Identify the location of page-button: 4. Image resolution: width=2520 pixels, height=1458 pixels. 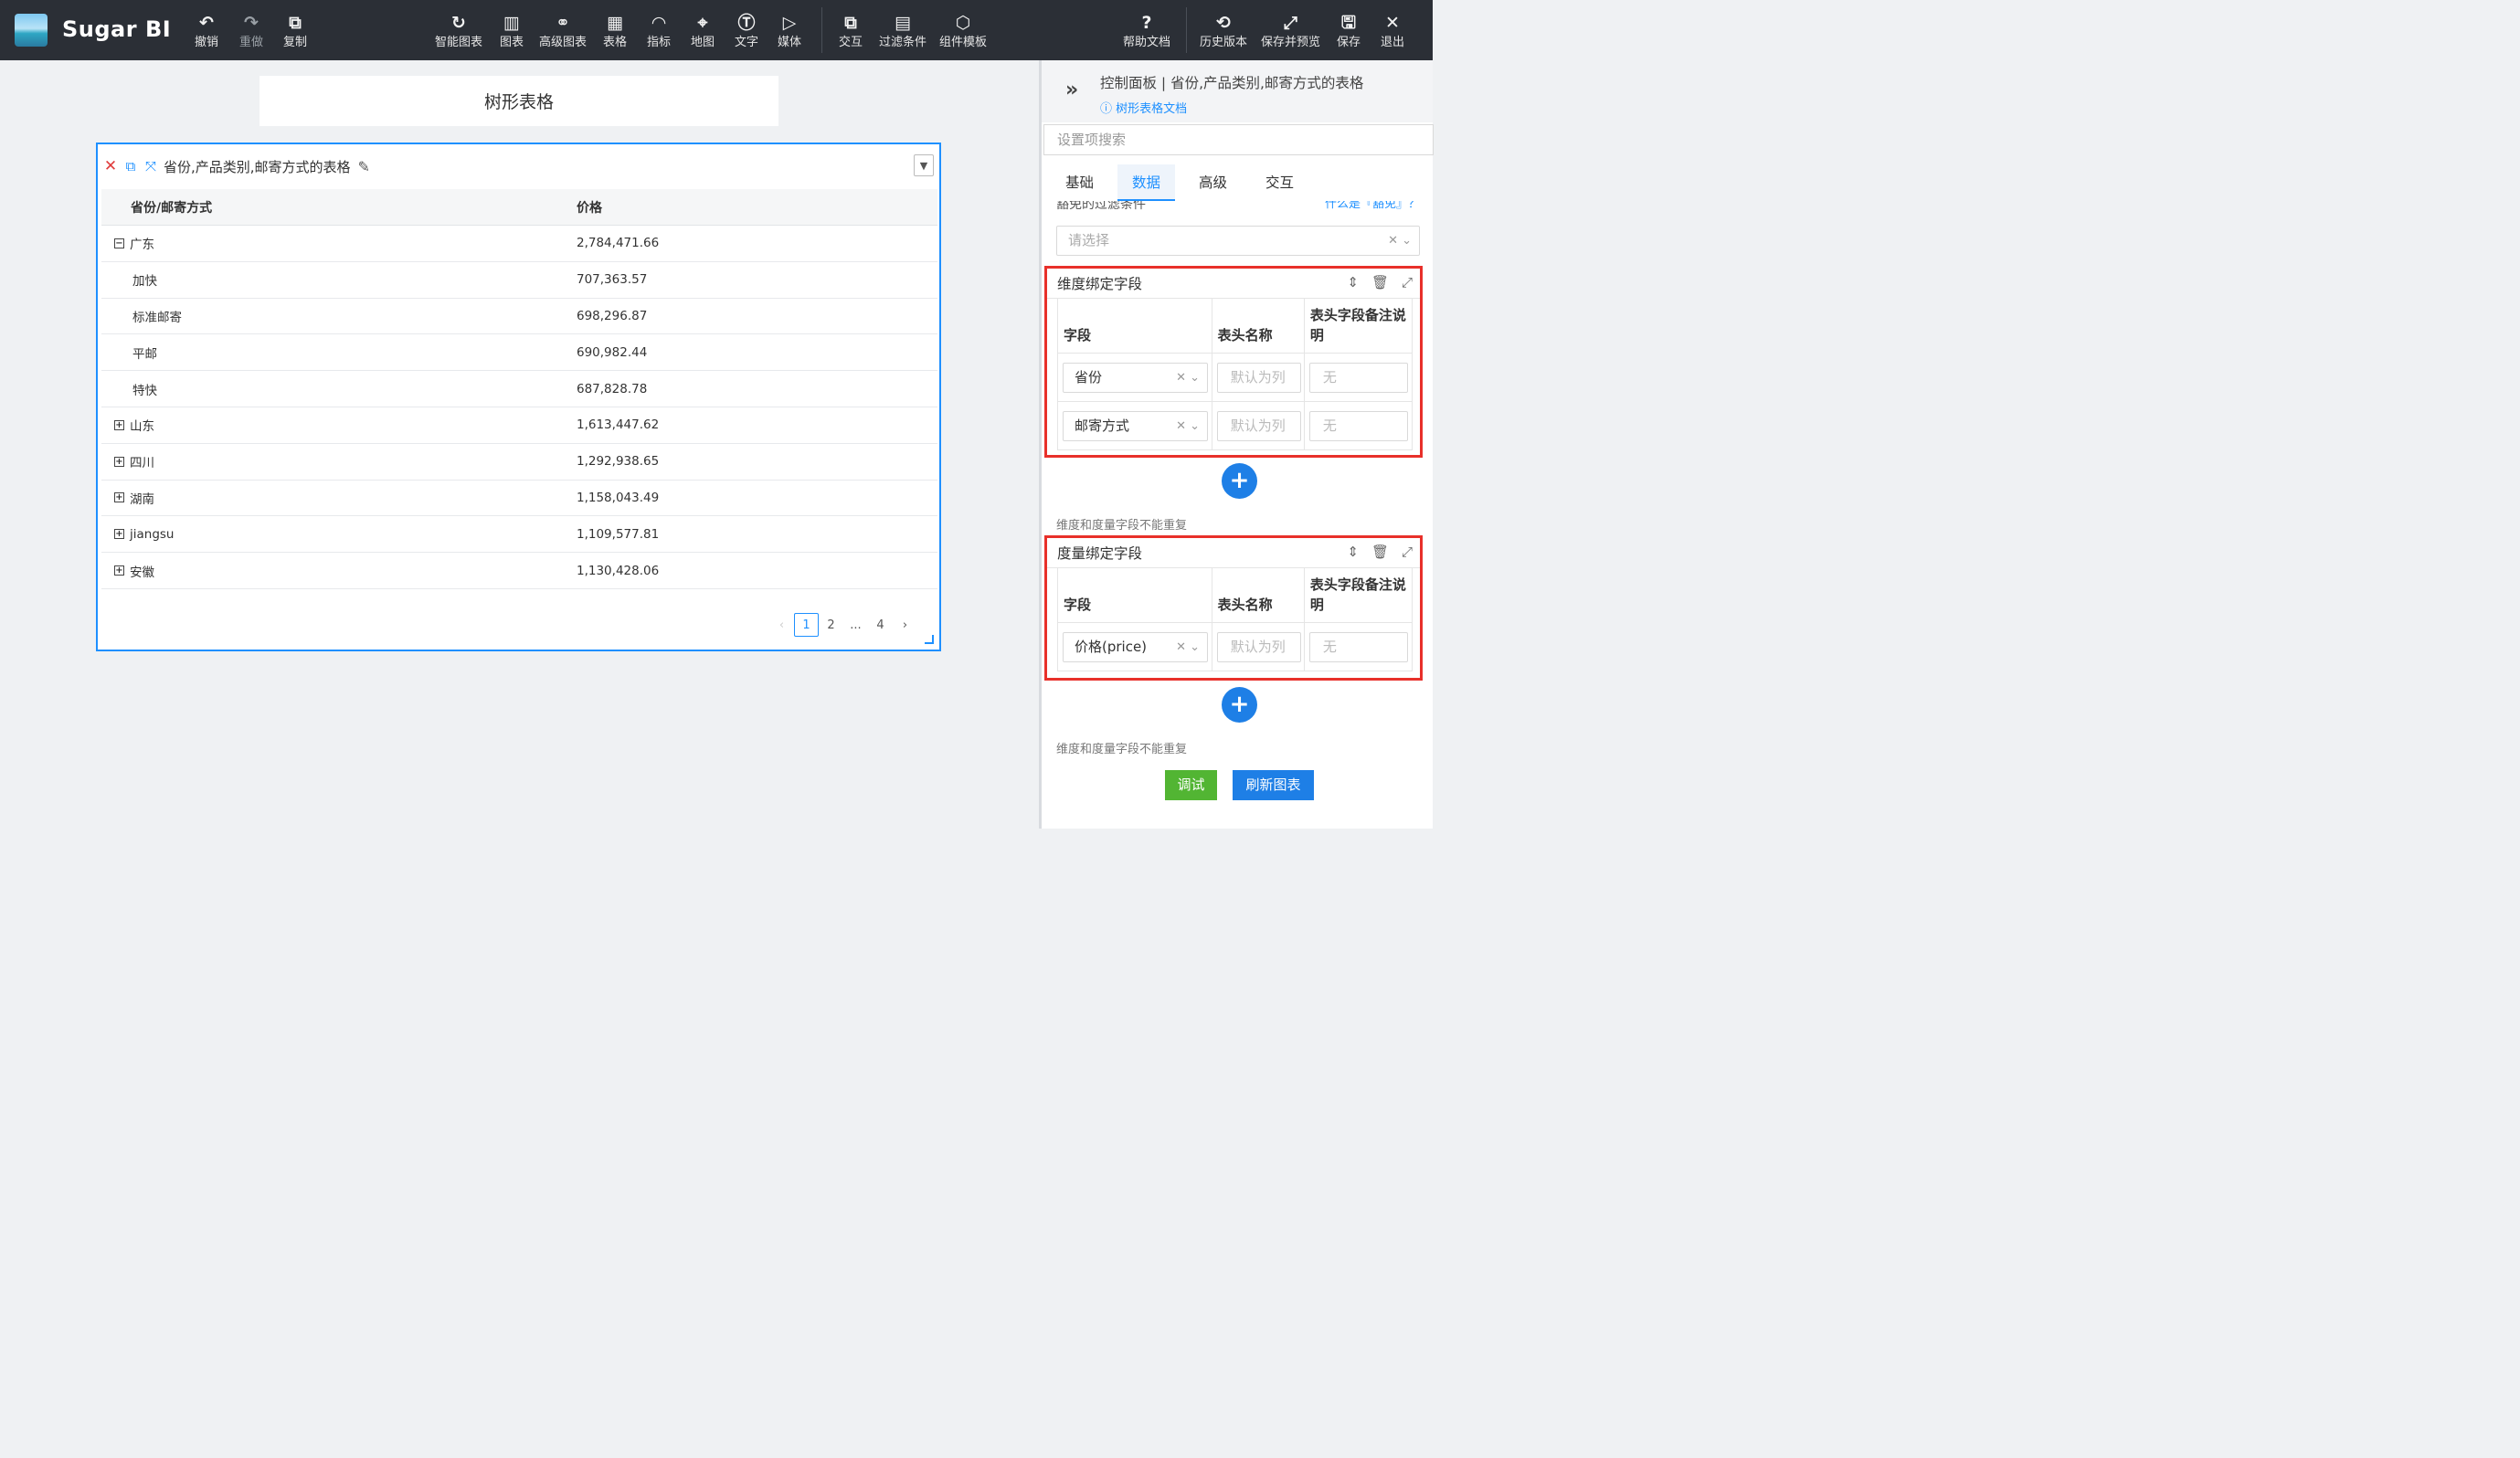
(880, 625).